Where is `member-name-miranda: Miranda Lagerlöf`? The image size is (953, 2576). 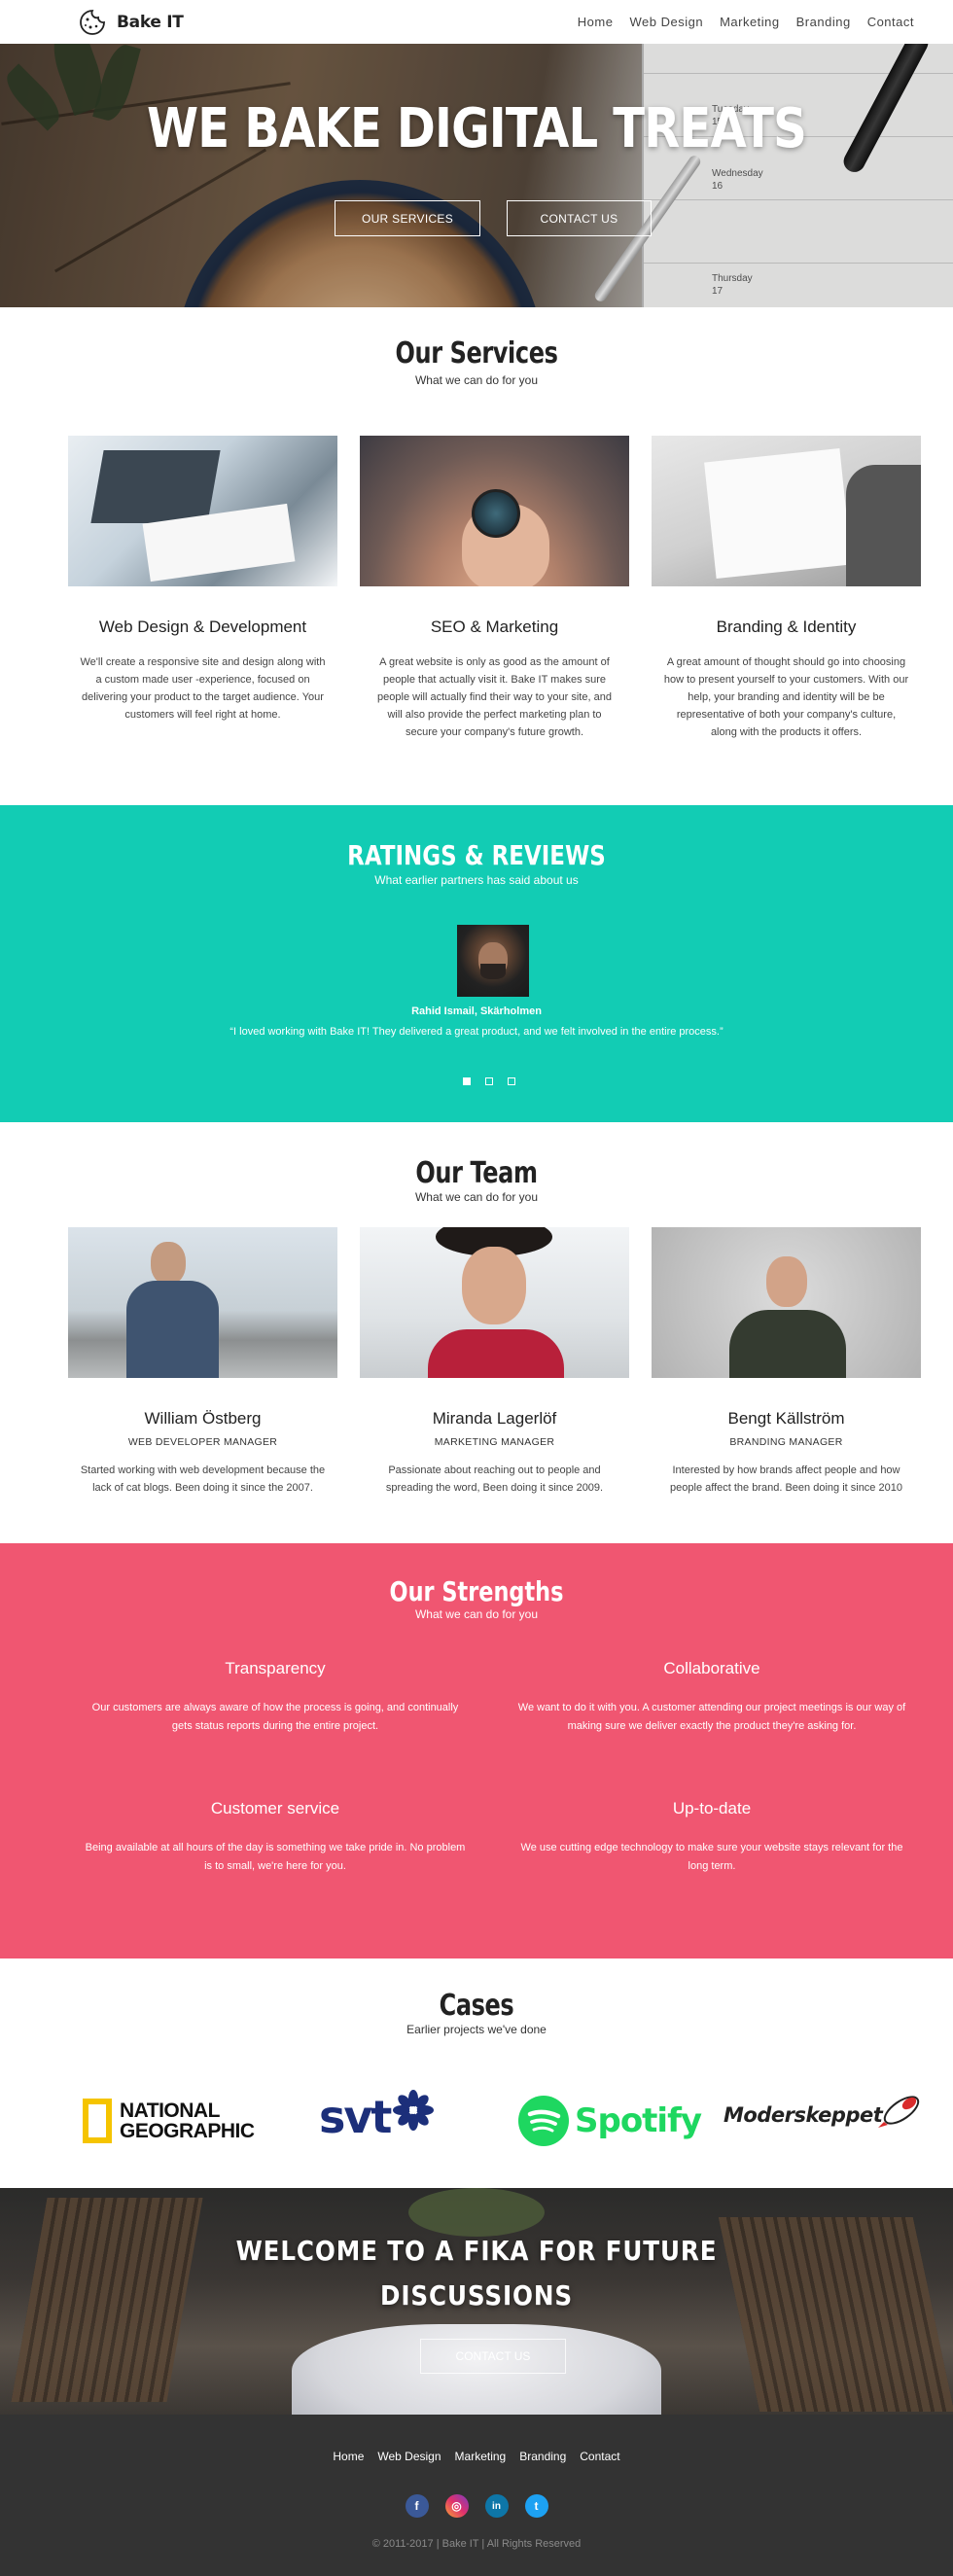
member-name-miranda: Miranda Lagerlöf is located at coordinates (494, 1418).